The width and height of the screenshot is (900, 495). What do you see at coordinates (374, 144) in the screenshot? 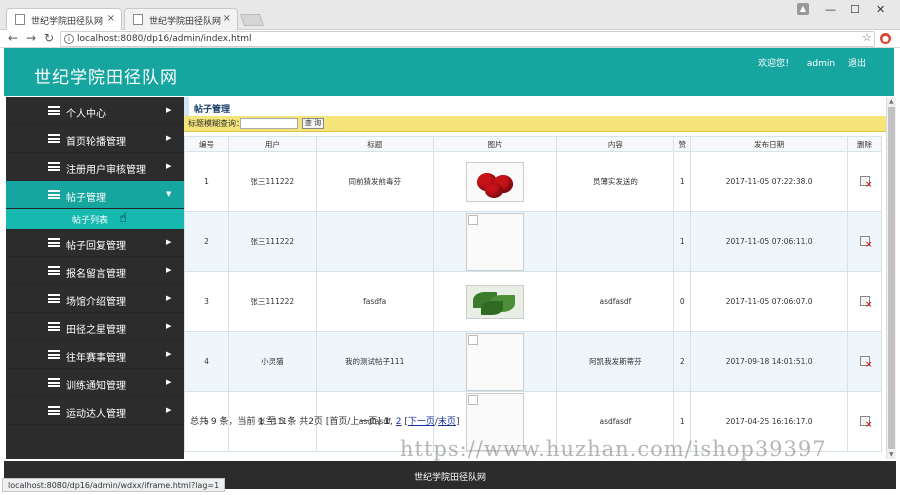
I see `column-header: 标题` at bounding box center [374, 144].